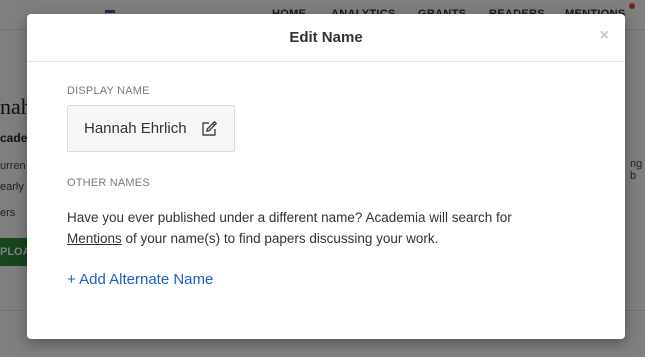 Image resolution: width=645 pixels, height=357 pixels. I want to click on modal-header: Edit Name ×, so click(326, 38).